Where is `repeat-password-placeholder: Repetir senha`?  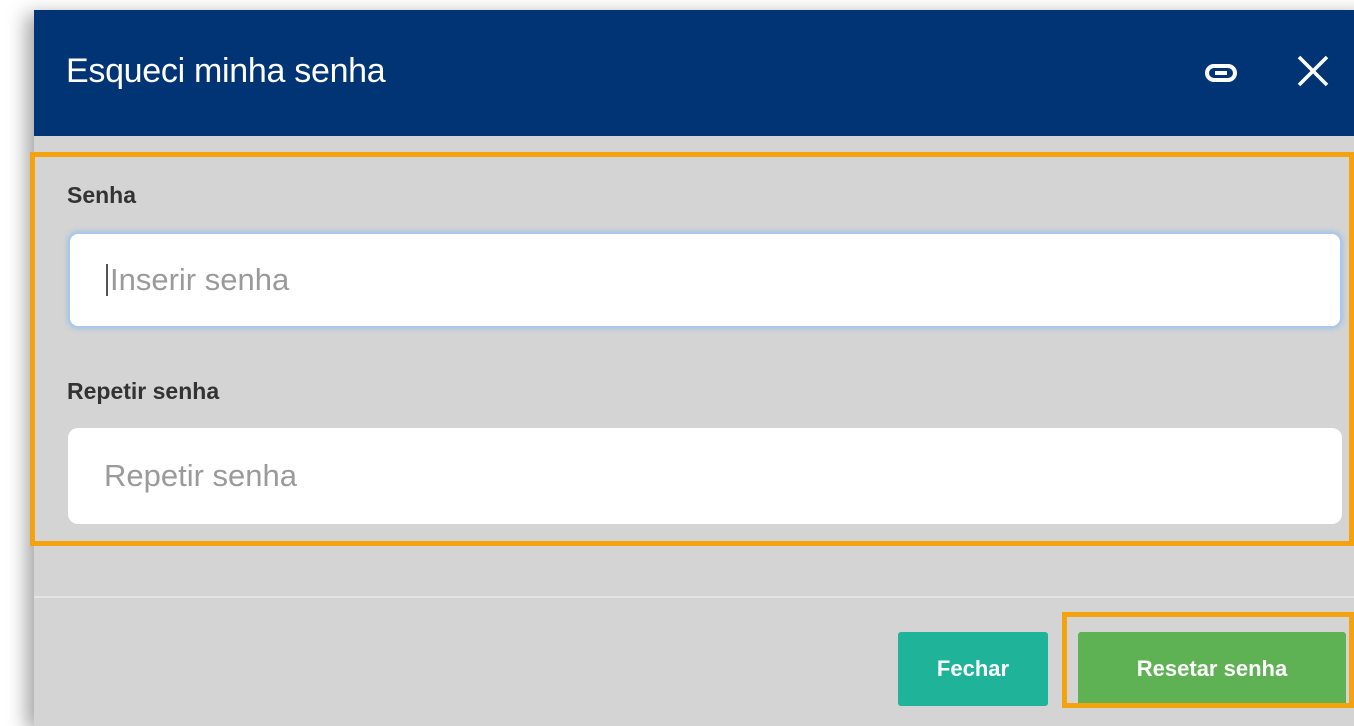
repeat-password-placeholder: Repetir senha is located at coordinates (201, 475).